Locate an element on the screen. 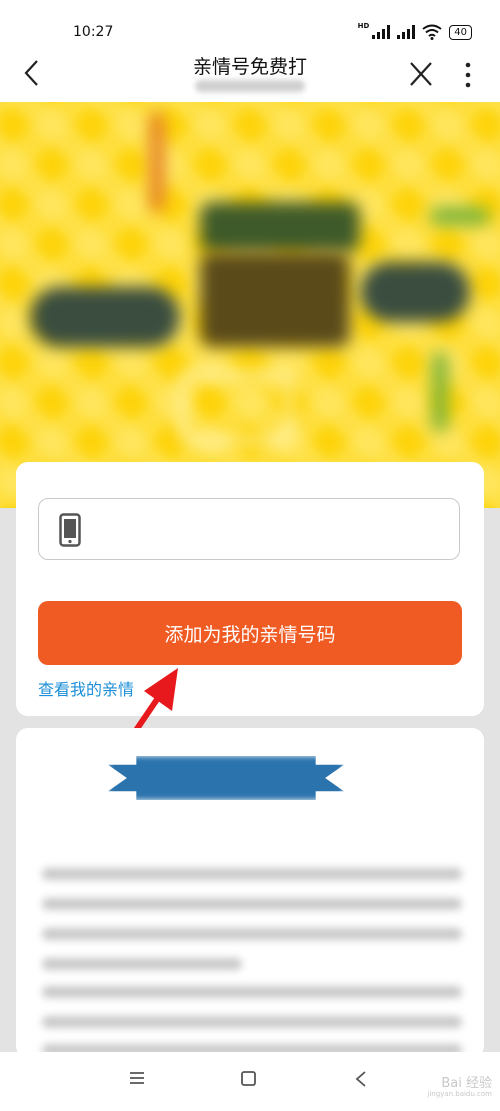 The width and height of the screenshot is (500, 1111). system-nav-bar: Bai 经验 jingyan.baidu.com is located at coordinates (250, 1081).